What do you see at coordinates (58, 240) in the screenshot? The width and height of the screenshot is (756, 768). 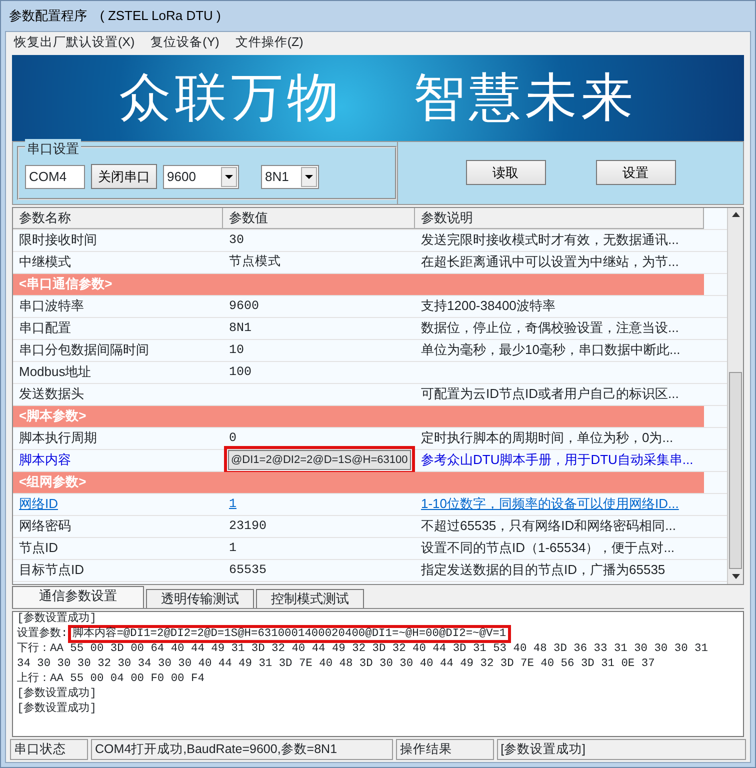 I see `param-name: 限时接收时间` at bounding box center [58, 240].